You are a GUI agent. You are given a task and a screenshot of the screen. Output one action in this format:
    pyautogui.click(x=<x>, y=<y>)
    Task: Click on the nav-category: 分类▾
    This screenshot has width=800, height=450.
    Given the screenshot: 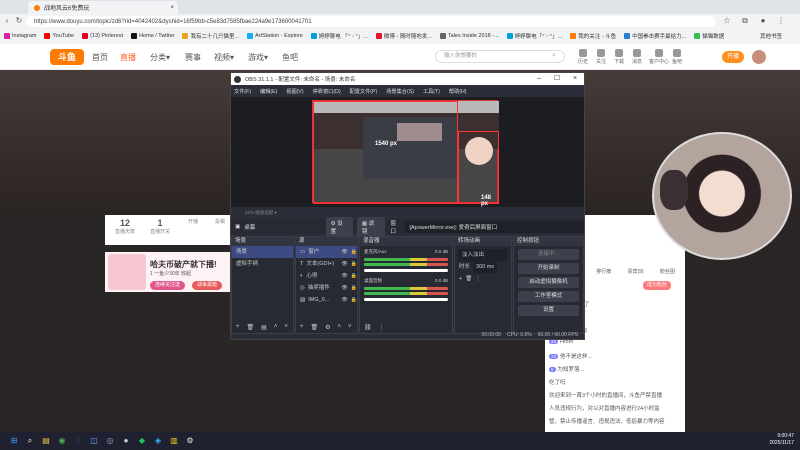 What is the action you would take?
    pyautogui.click(x=160, y=57)
    